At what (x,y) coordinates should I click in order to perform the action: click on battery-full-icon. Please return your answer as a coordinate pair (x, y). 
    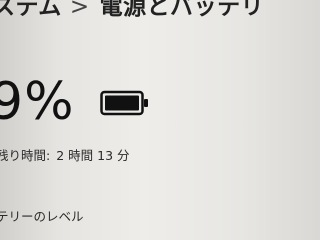
    Looking at the image, I should click on (124, 103).